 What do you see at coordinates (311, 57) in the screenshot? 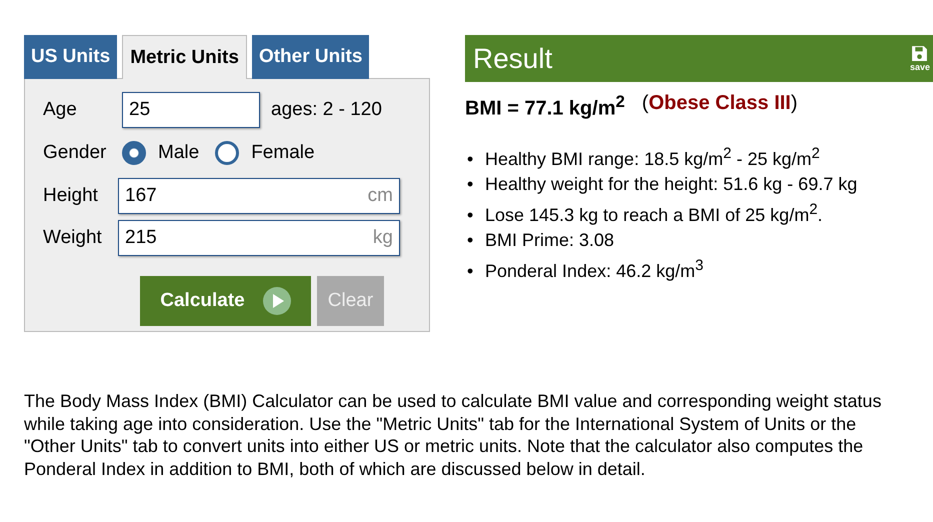
I see `units-tab: Other Units` at bounding box center [311, 57].